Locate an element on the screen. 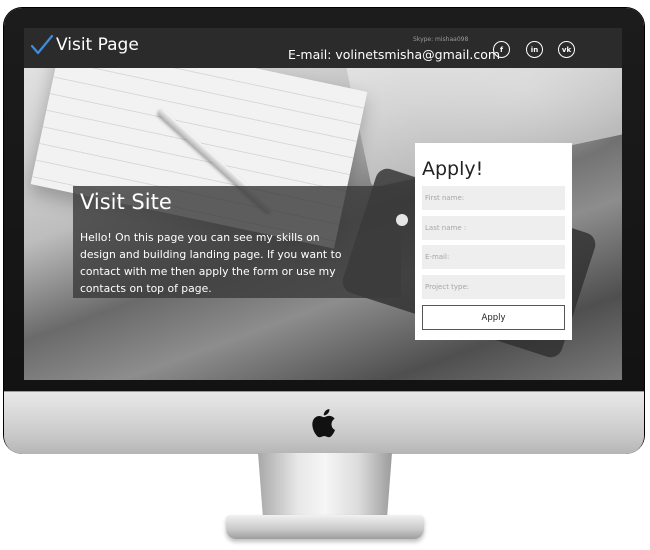 Image resolution: width=650 pixels, height=550 pixels. apple-logo-icon is located at coordinates (323, 423).